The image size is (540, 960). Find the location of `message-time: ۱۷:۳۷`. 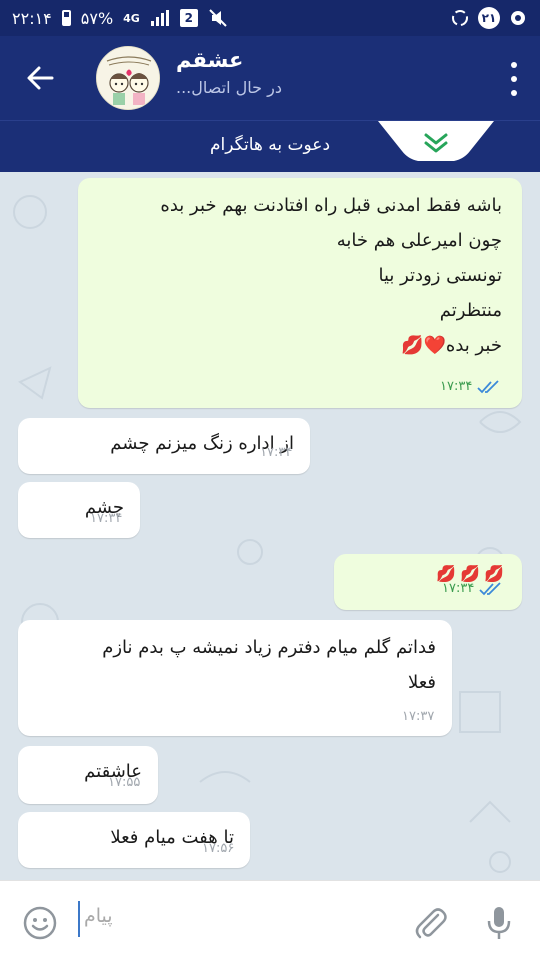

message-time: ۱۷:۳۷ is located at coordinates (418, 716).